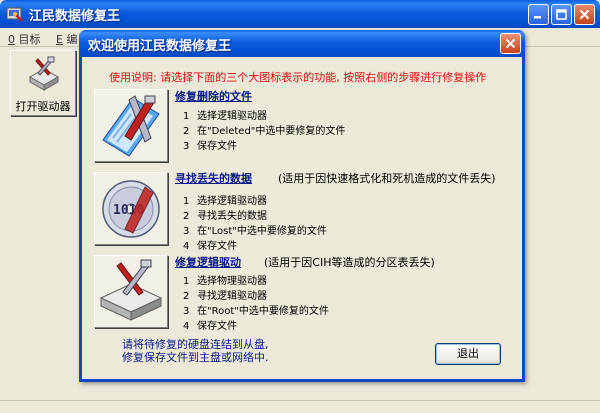  I want to click on main-titlebar: 江民数据修复王, so click(300, 14).